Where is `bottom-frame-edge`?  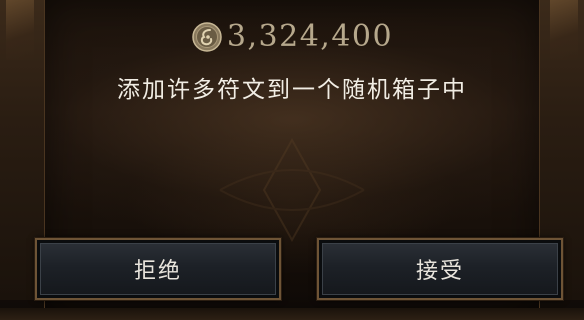 bottom-frame-edge is located at coordinates (292, 314).